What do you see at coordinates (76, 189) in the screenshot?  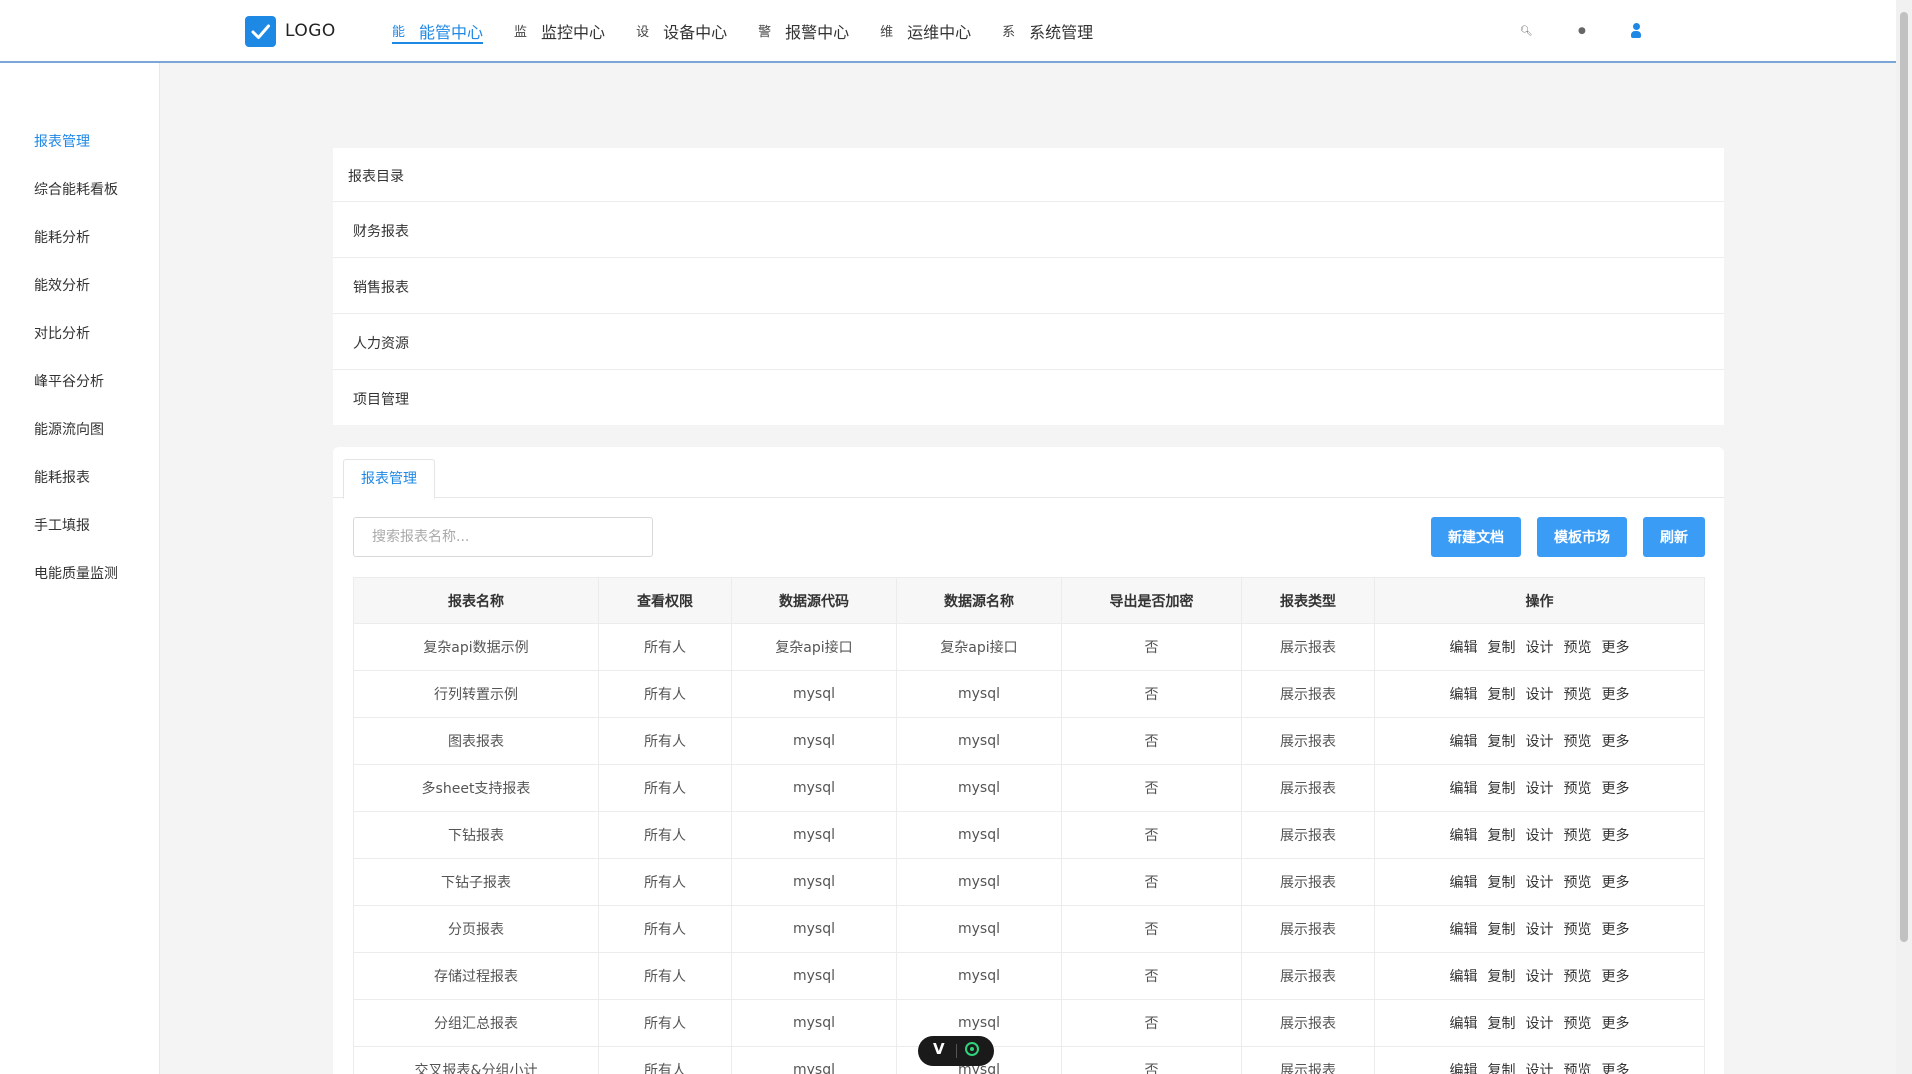 I see `sidebar-item-energy-dashboard: 综合能耗看板` at bounding box center [76, 189].